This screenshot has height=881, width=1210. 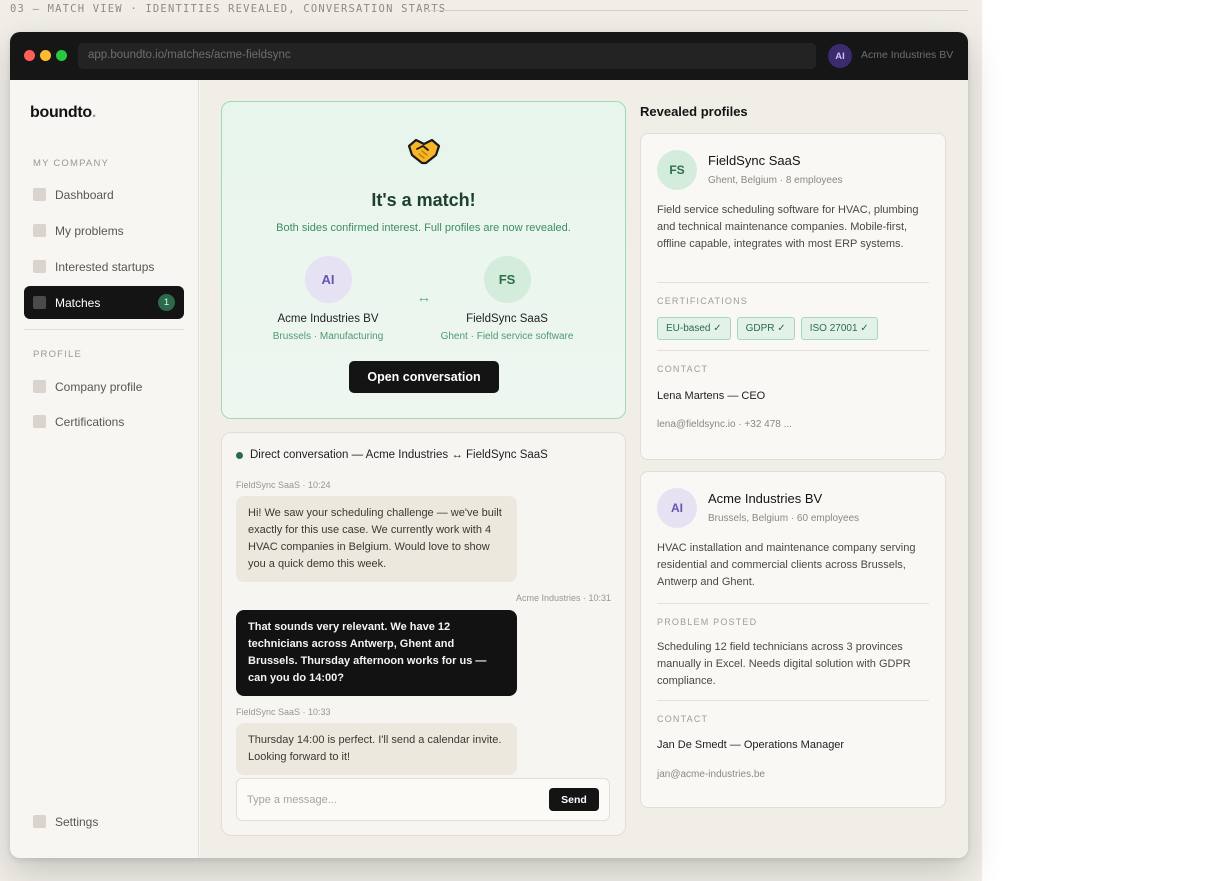 I want to click on account-avatar: AI, so click(x=840, y=56).